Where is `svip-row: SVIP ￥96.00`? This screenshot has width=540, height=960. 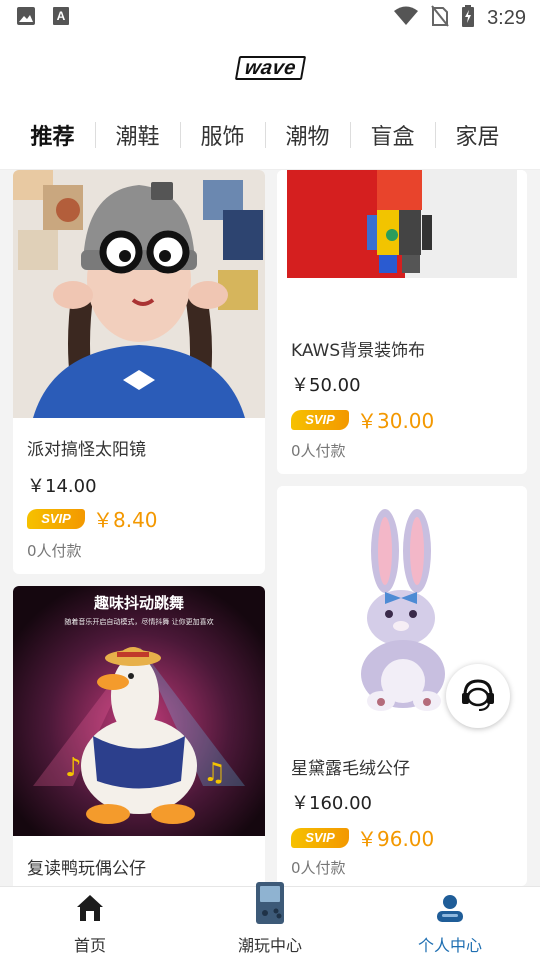 svip-row: SVIP ￥96.00 is located at coordinates (362, 837).